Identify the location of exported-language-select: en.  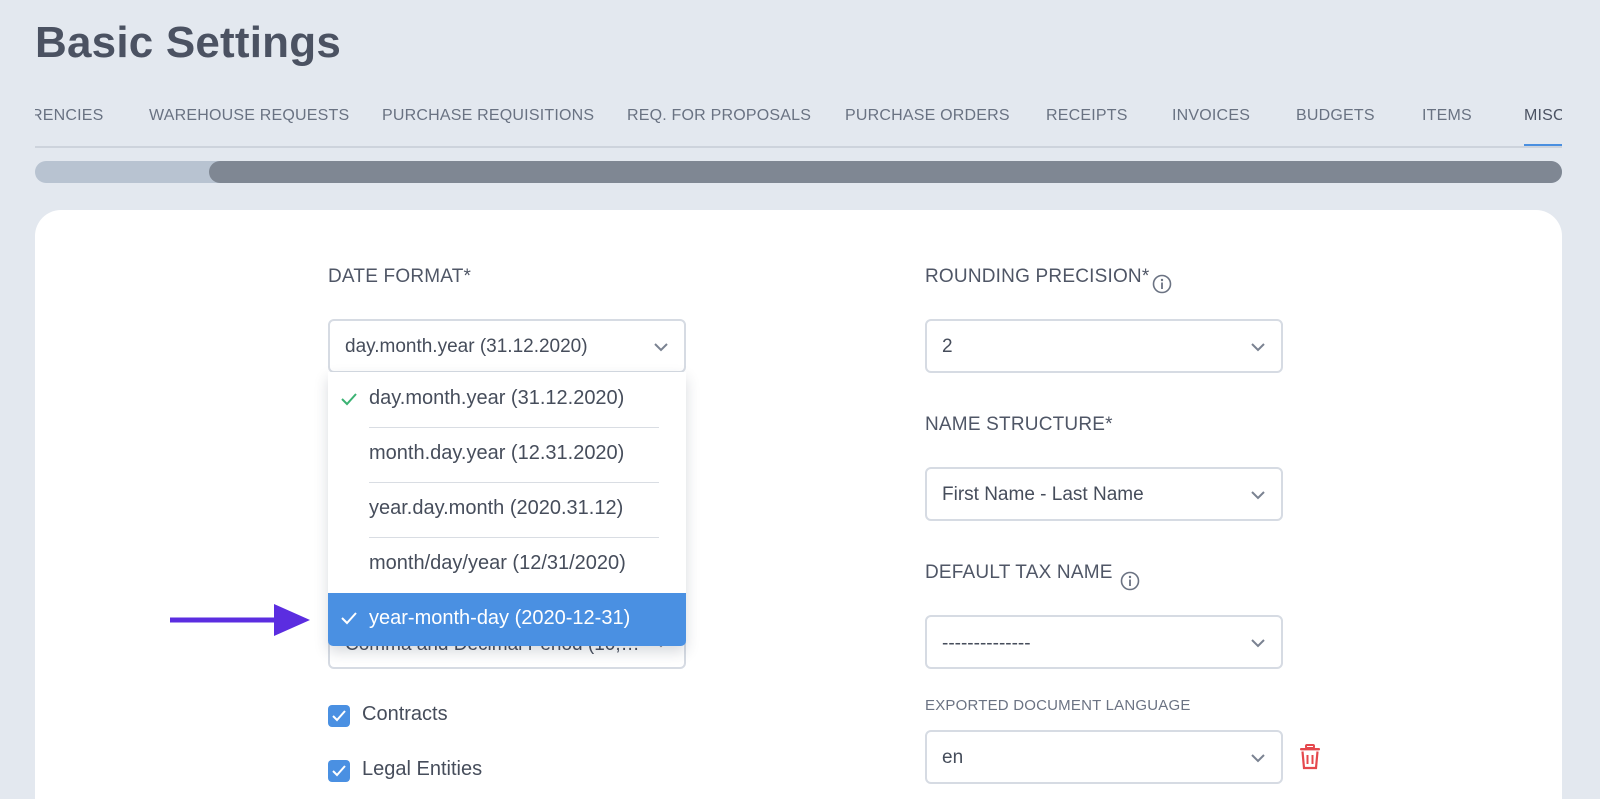
(1104, 757).